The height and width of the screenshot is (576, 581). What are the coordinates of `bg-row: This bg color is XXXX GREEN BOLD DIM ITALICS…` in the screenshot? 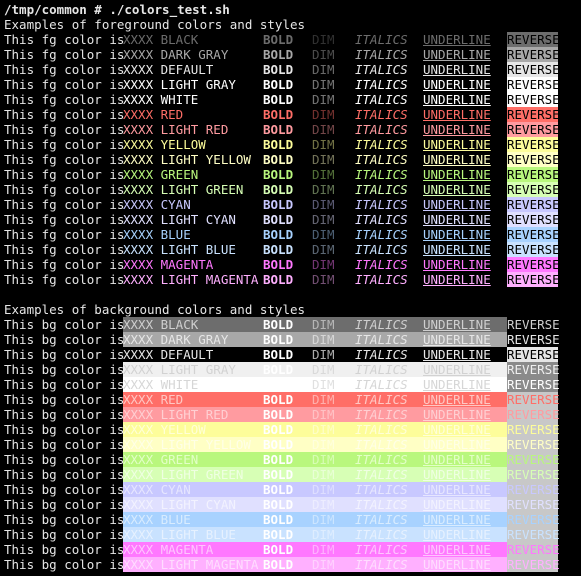 It's located at (290, 459).